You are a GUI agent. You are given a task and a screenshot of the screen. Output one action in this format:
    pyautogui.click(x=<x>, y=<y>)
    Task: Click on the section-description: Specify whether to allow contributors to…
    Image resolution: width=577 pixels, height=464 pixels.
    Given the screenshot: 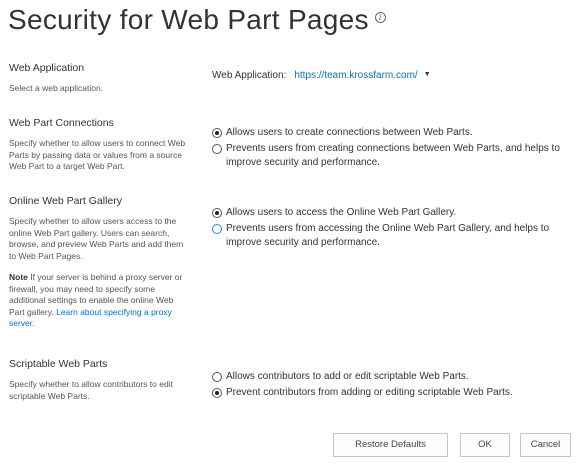 What is the action you would take?
    pyautogui.click(x=91, y=390)
    